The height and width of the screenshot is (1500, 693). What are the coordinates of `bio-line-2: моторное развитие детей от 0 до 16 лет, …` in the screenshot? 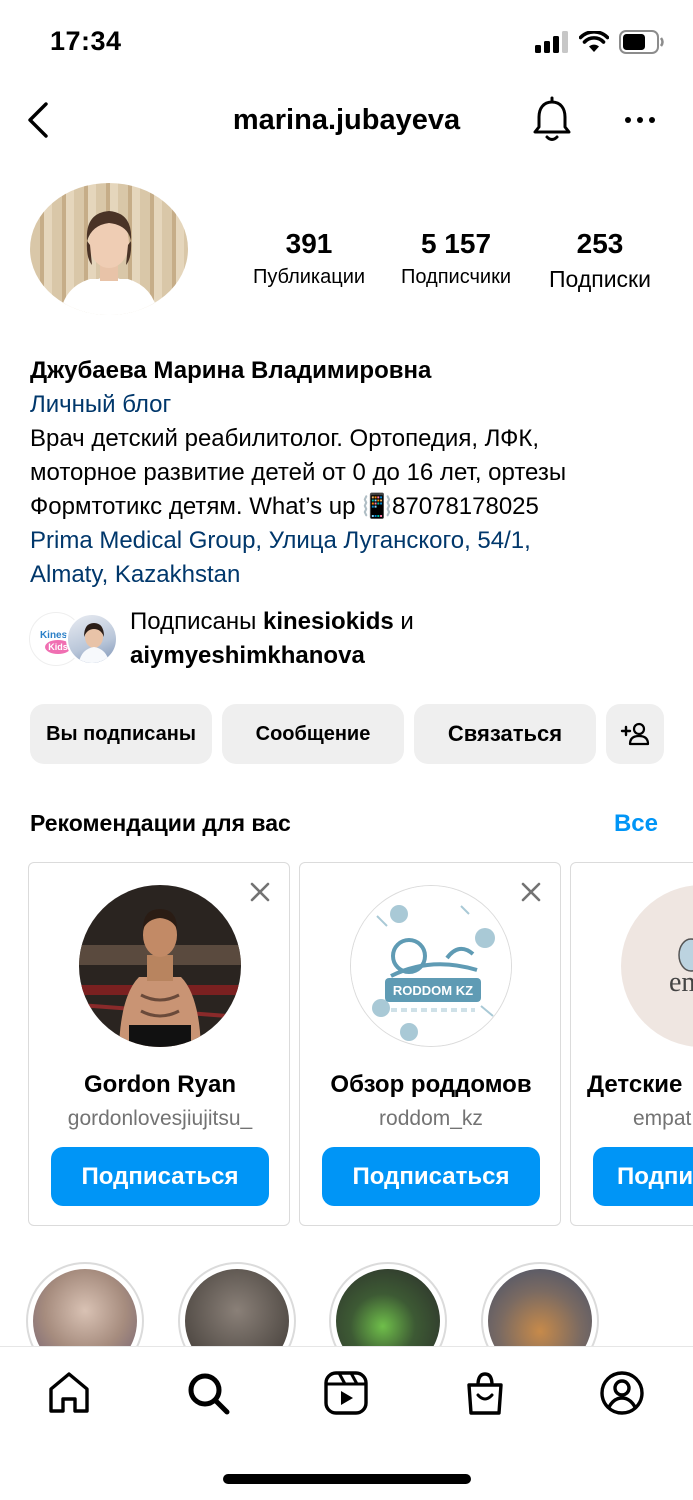 It's located at (298, 472).